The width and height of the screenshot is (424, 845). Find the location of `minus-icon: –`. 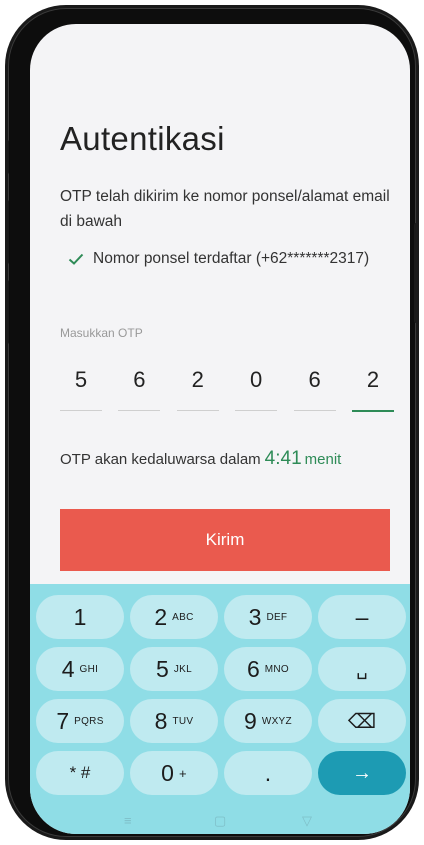

minus-icon: – is located at coordinates (362, 616).